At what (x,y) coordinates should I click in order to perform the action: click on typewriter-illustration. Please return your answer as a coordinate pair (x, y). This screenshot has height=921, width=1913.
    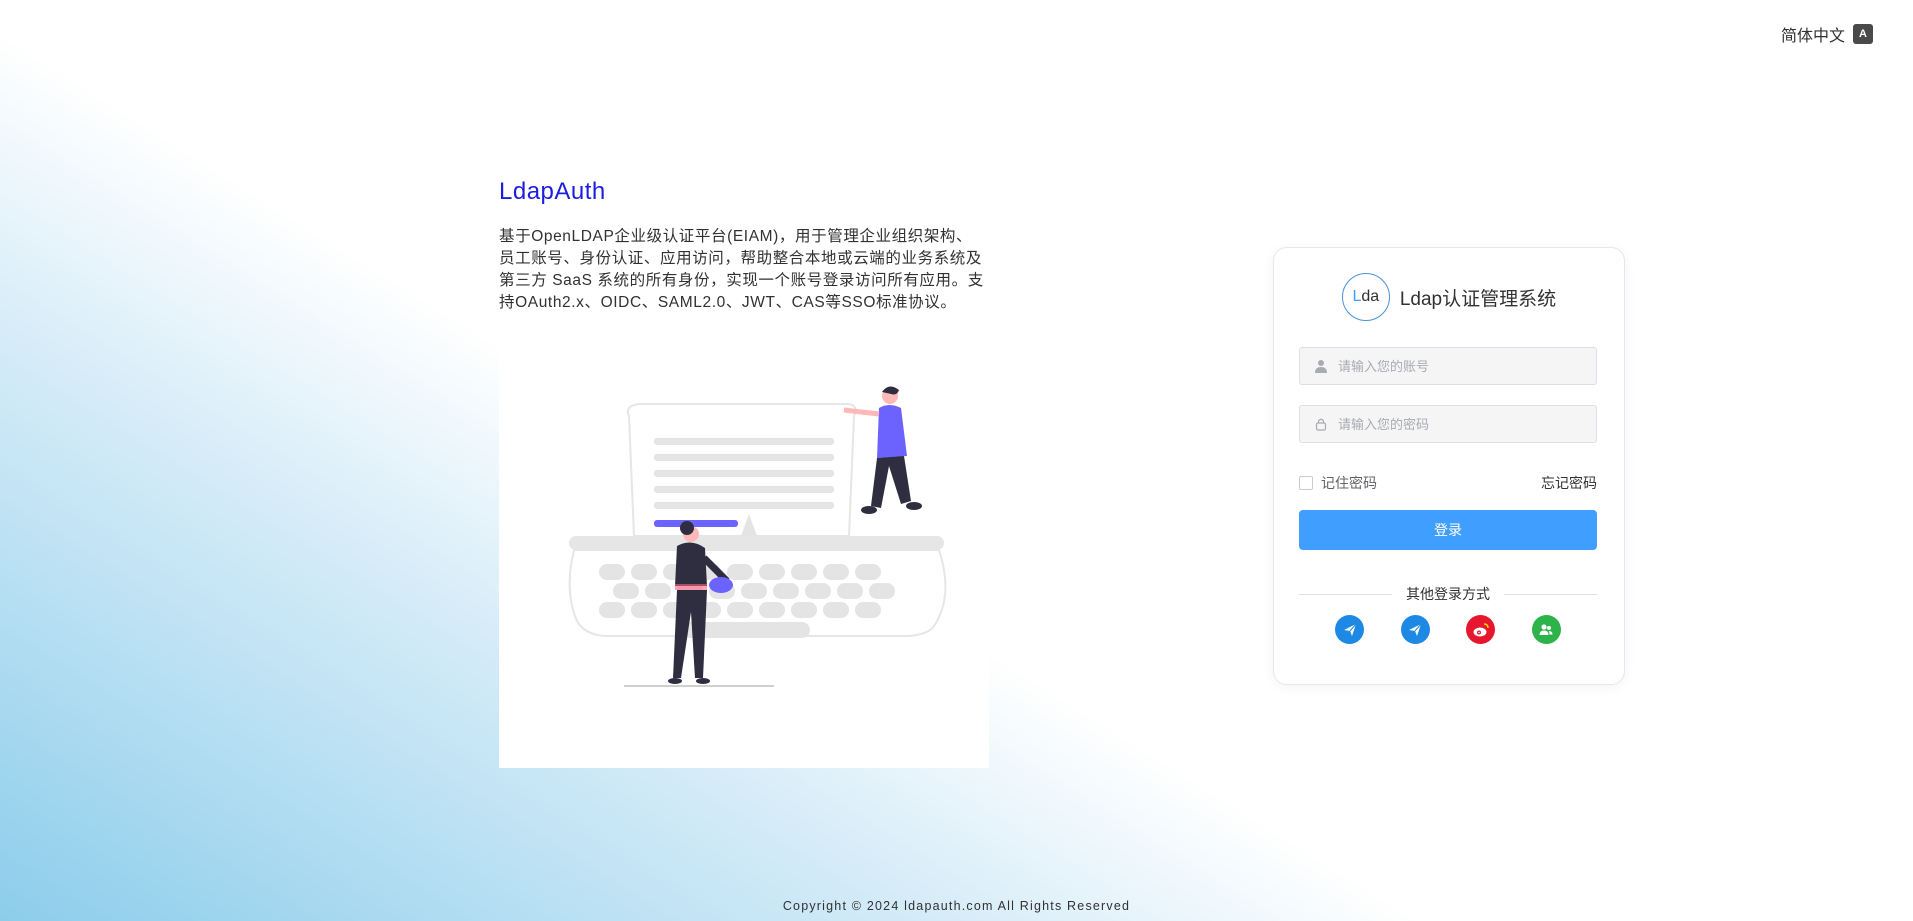
    Looking at the image, I should click on (757, 536).